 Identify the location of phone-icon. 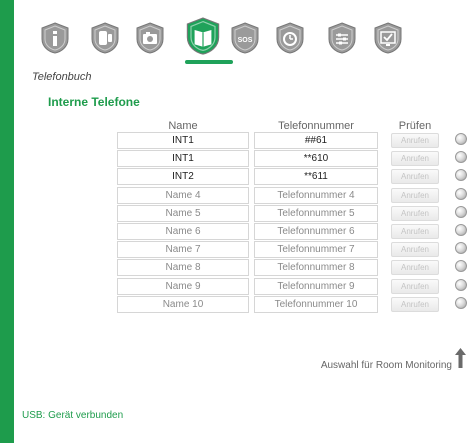
(105, 38).